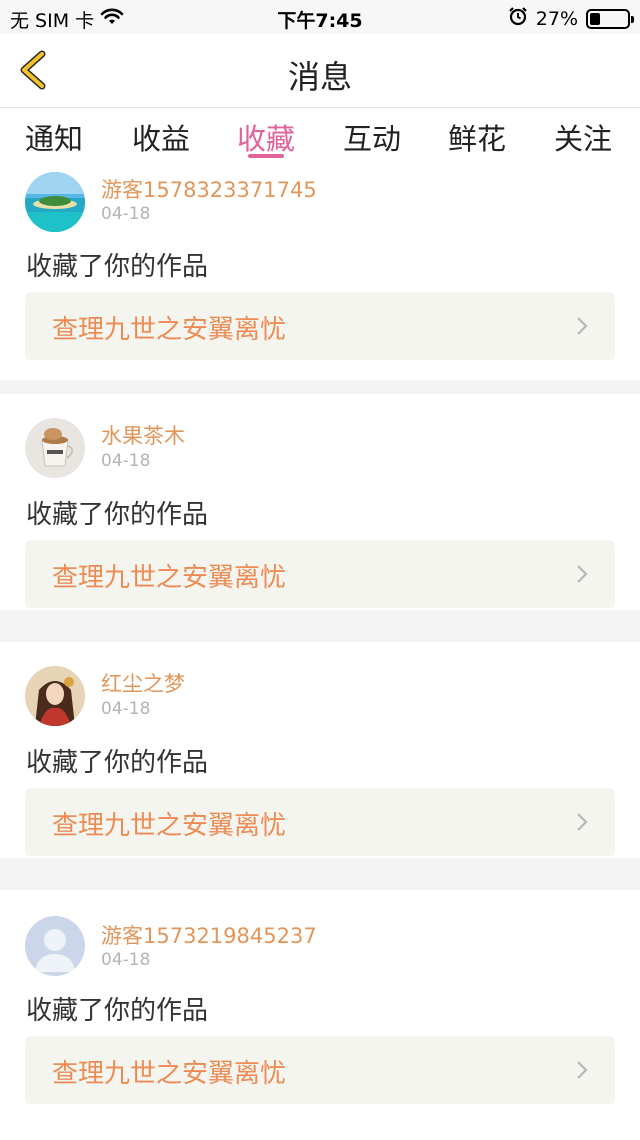 This screenshot has height=1140, width=640. I want to click on page-title: 消息, so click(319, 77).